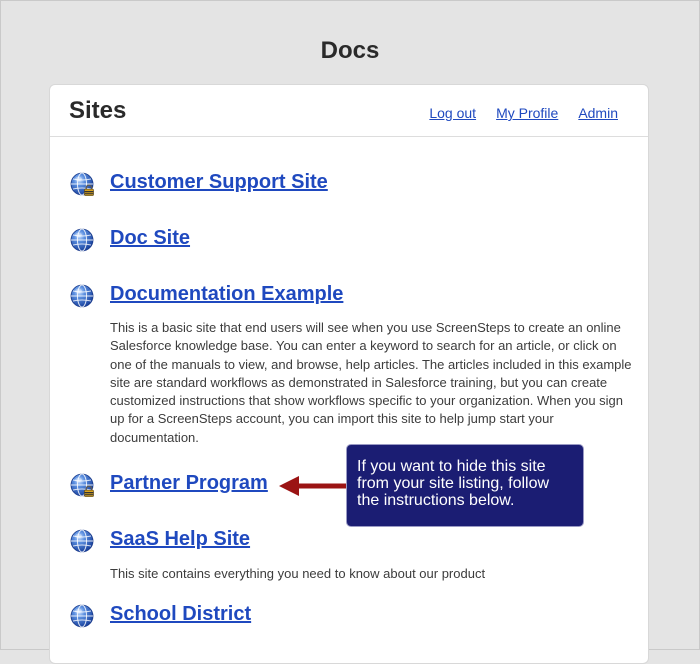  I want to click on logout-link: Log out, so click(452, 113).